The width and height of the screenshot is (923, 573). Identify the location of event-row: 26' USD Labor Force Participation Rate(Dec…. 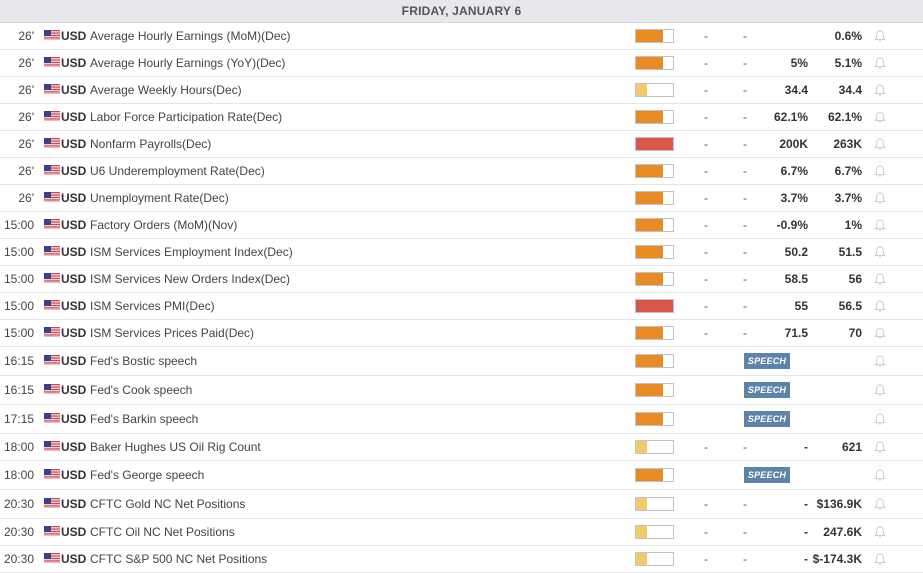
(461, 117).